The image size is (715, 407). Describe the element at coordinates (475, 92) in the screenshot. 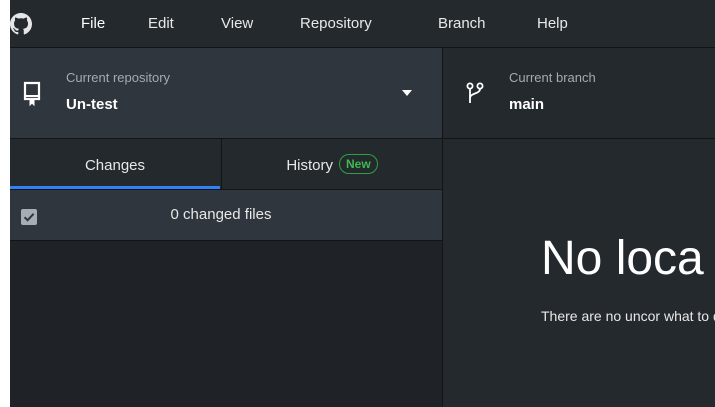

I see `git-branch-icon` at that location.